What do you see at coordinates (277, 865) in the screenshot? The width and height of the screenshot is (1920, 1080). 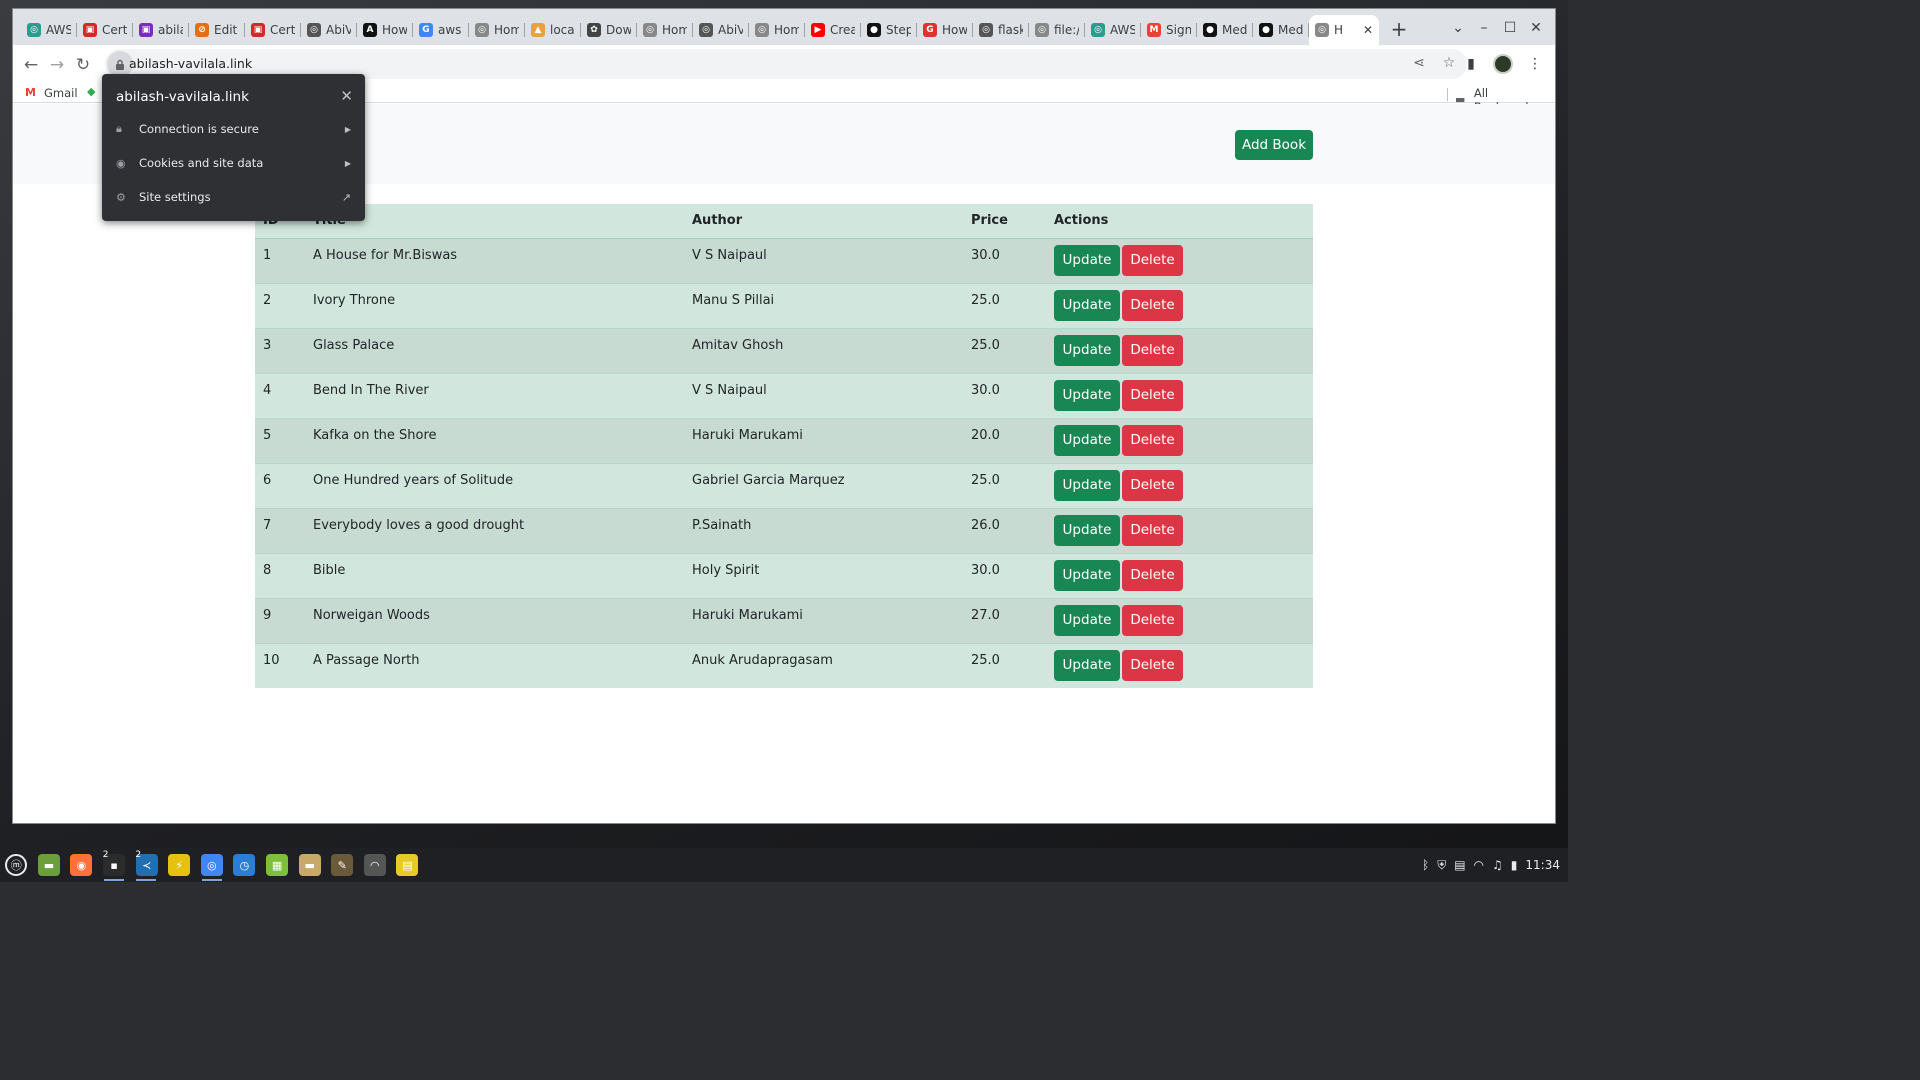 I see `calc-icon: ▦` at bounding box center [277, 865].